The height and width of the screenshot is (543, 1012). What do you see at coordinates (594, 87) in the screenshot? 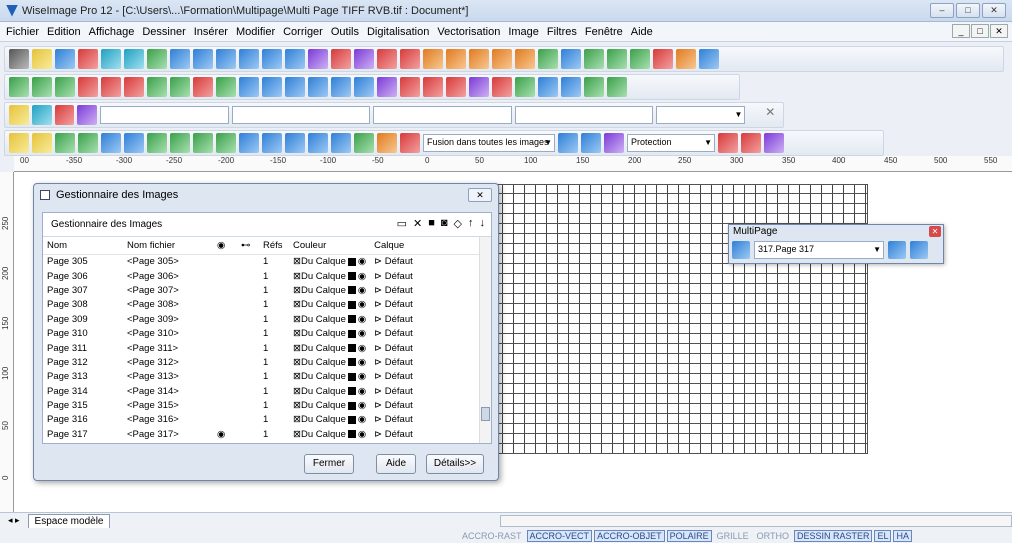
I see `select-previous-icon` at bounding box center [594, 87].